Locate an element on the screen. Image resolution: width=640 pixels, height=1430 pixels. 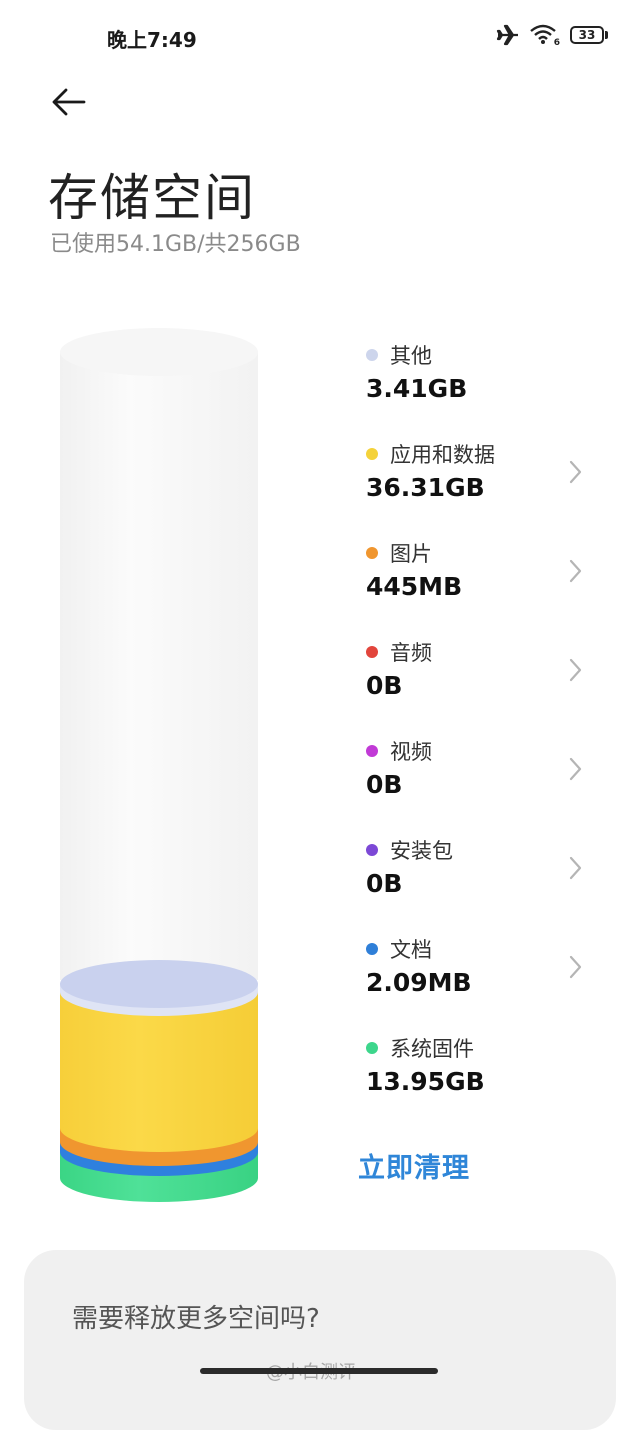
battery-icon: 33 is located at coordinates (589, 35).